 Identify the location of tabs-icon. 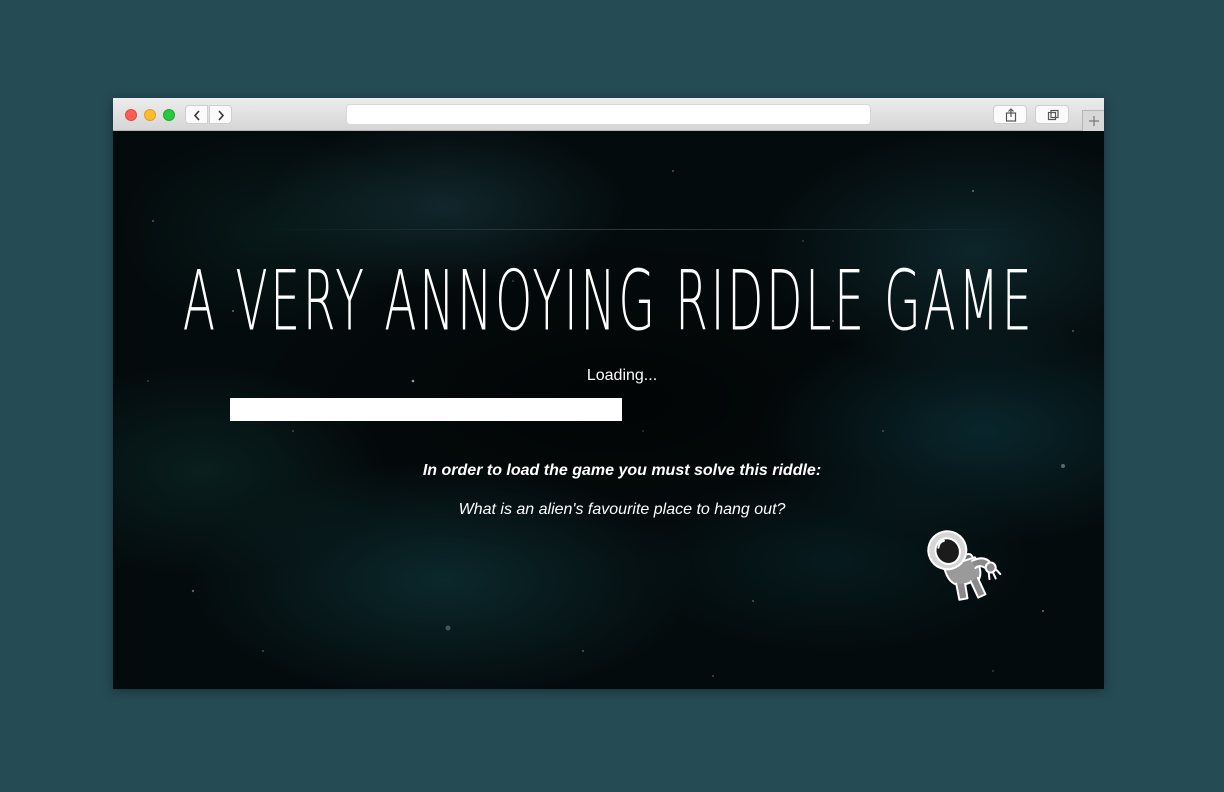
(1053, 115).